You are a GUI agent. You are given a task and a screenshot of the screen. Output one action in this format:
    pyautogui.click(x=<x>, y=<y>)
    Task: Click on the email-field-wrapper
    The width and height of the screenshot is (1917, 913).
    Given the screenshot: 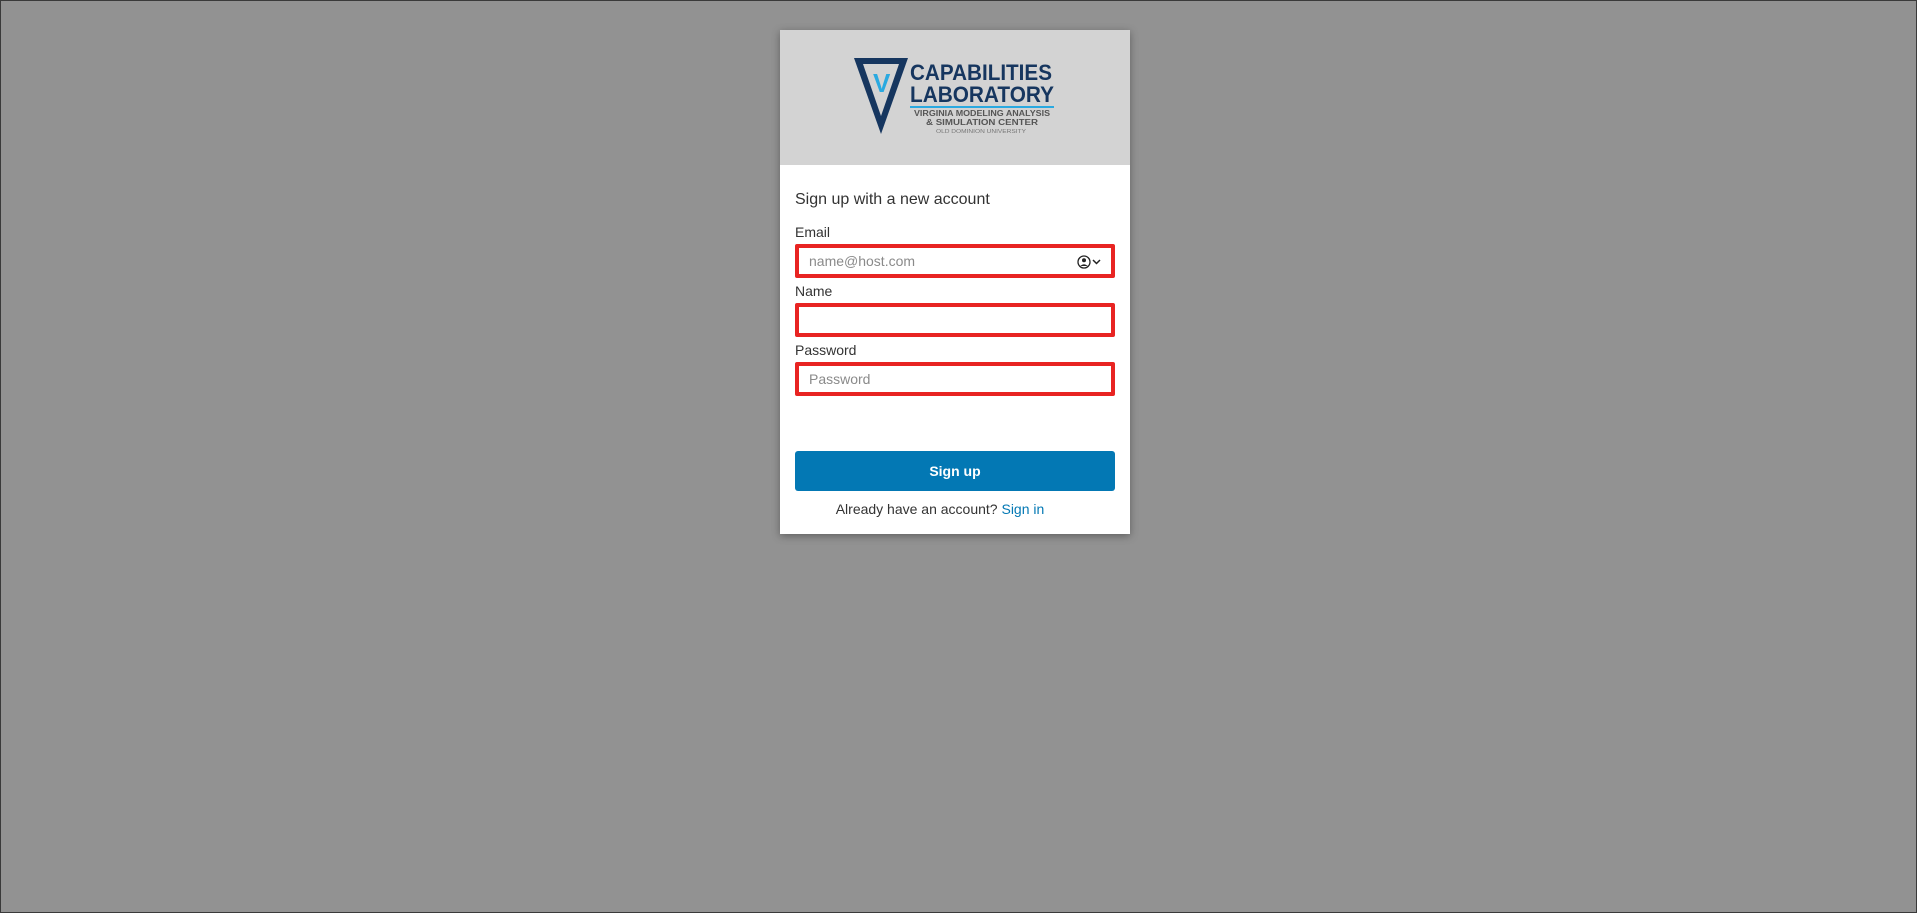 What is the action you would take?
    pyautogui.click(x=955, y=261)
    